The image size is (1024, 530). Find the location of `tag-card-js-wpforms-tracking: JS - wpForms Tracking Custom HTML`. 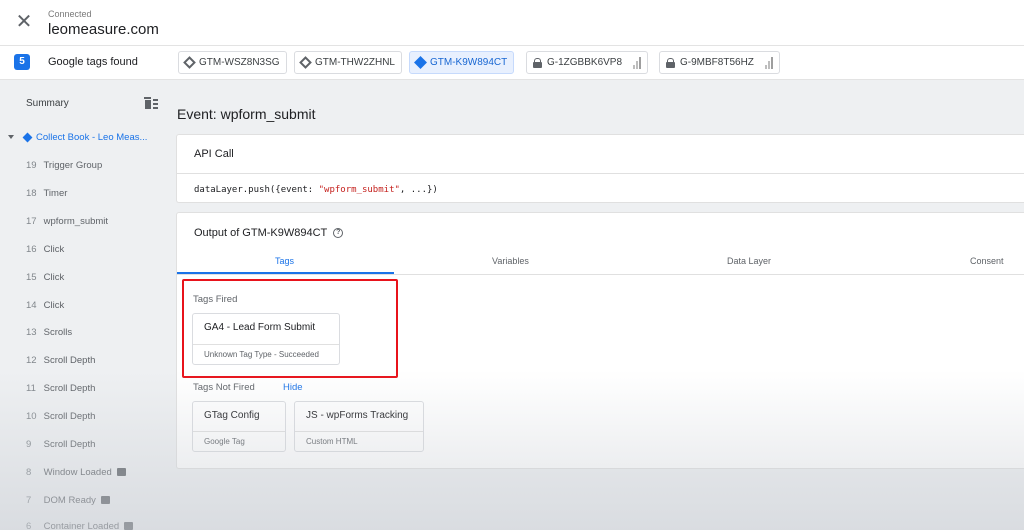

tag-card-js-wpforms-tracking: JS - wpForms Tracking Custom HTML is located at coordinates (359, 426).